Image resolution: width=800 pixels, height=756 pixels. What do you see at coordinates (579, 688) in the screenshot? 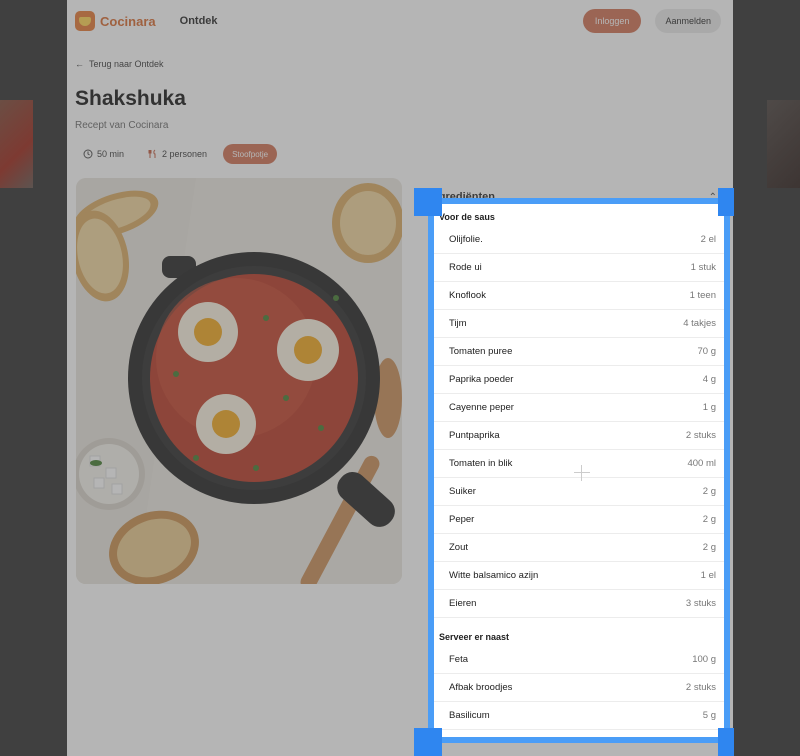
I see `ingredient-row: Afbak broodjes 2 stuks` at bounding box center [579, 688].